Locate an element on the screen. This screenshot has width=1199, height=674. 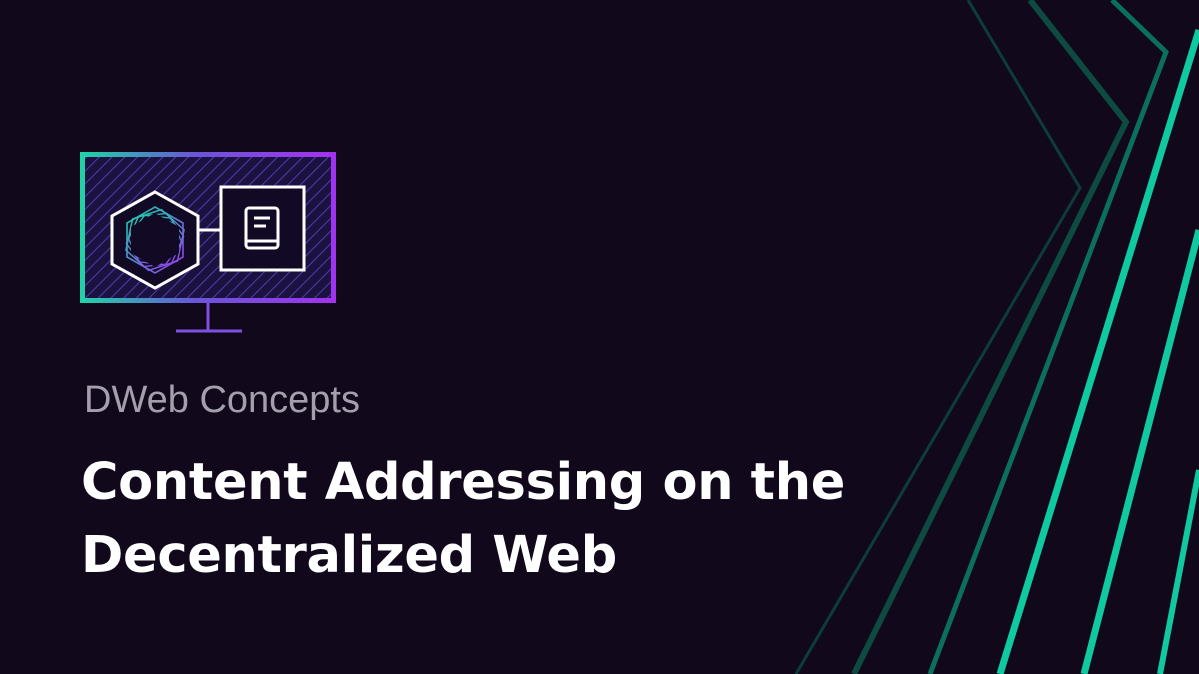
book-icon is located at coordinates (262, 228).